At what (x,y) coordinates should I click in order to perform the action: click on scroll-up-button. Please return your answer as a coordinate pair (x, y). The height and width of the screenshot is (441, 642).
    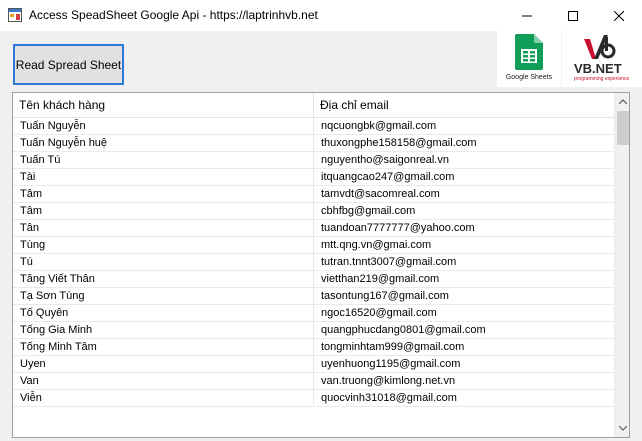
    Looking at the image, I should click on (622, 101).